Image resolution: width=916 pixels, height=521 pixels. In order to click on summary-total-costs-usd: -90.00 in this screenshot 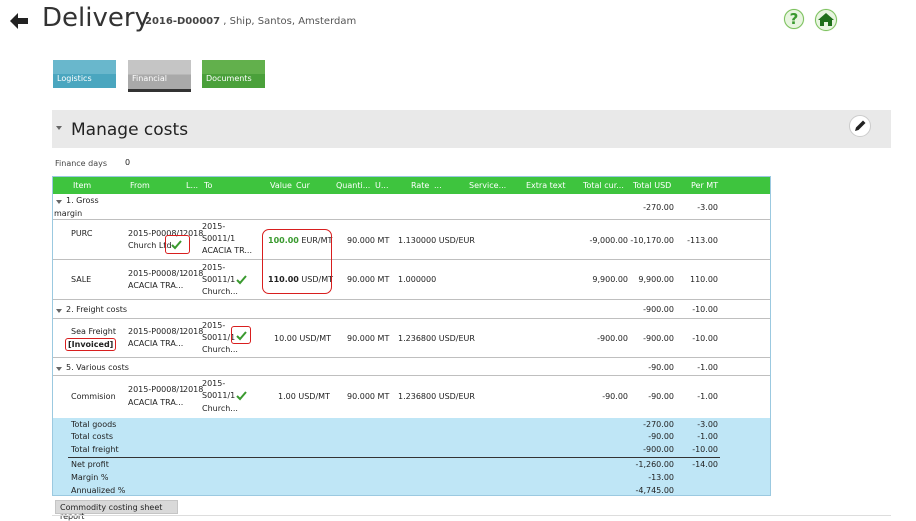, I will do `click(661, 436)`.